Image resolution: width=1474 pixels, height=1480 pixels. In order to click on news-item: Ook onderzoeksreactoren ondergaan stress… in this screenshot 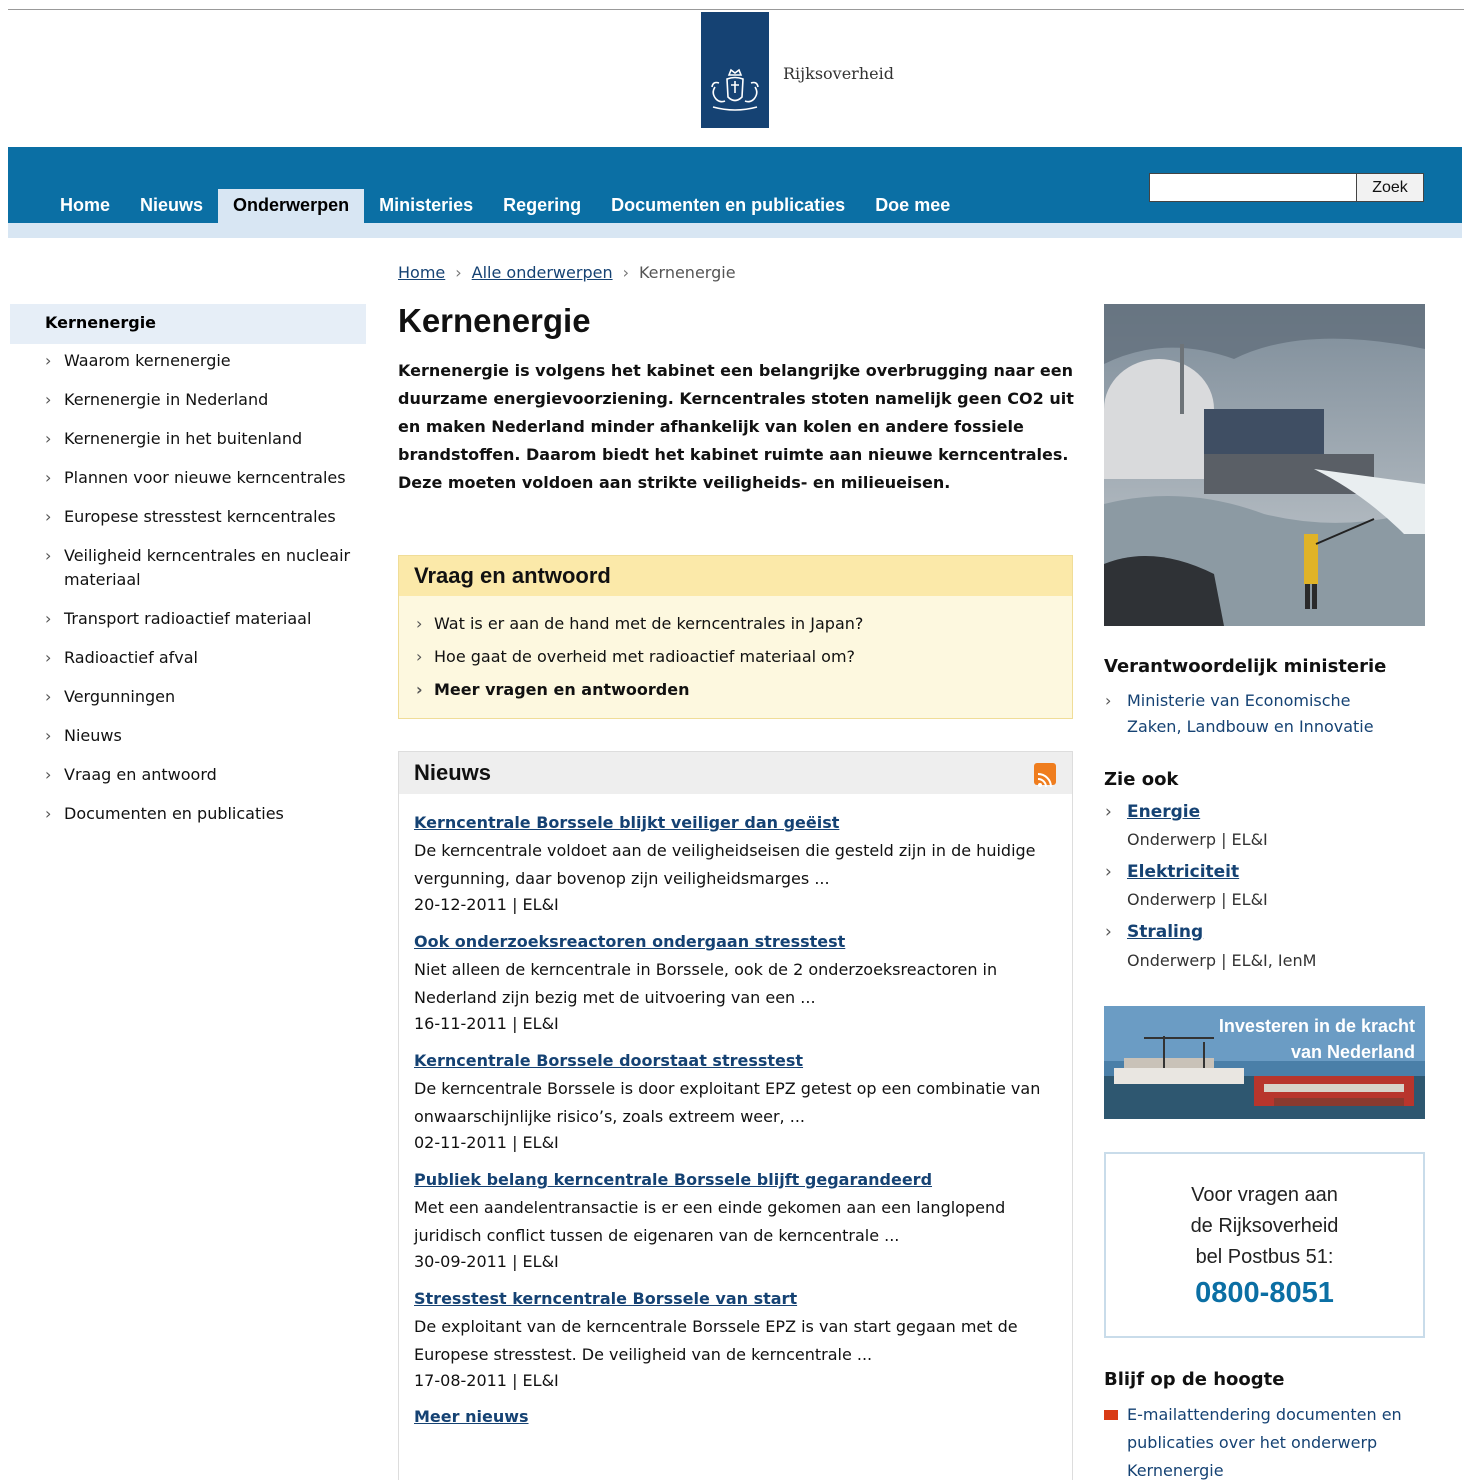, I will do `click(735, 983)`.